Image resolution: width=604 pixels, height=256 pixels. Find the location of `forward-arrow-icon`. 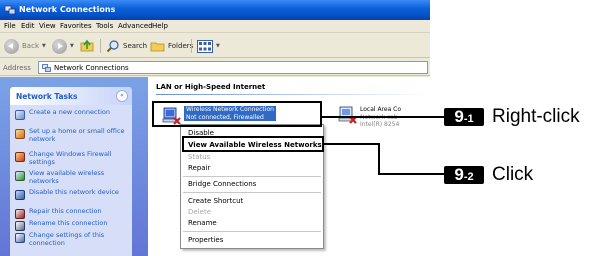

forward-arrow-icon is located at coordinates (59, 46).